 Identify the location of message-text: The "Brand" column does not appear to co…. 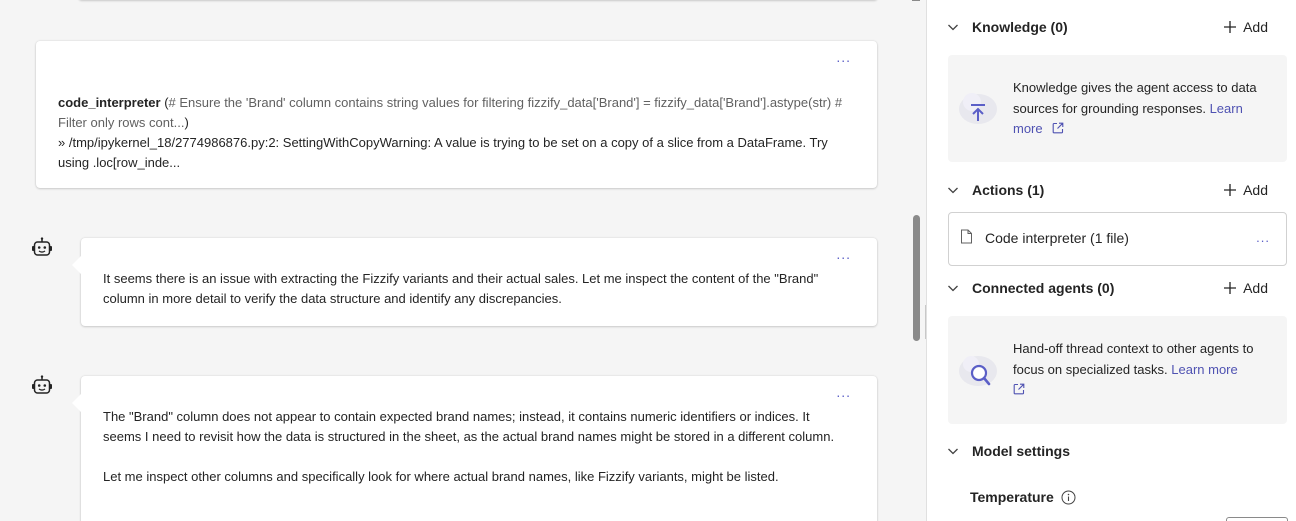
(477, 447).